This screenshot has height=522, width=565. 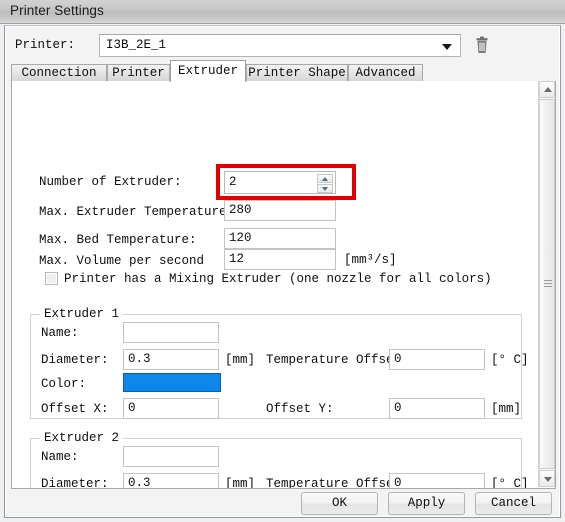 What do you see at coordinates (172, 382) in the screenshot?
I see `extruder-1-color-swatch` at bounding box center [172, 382].